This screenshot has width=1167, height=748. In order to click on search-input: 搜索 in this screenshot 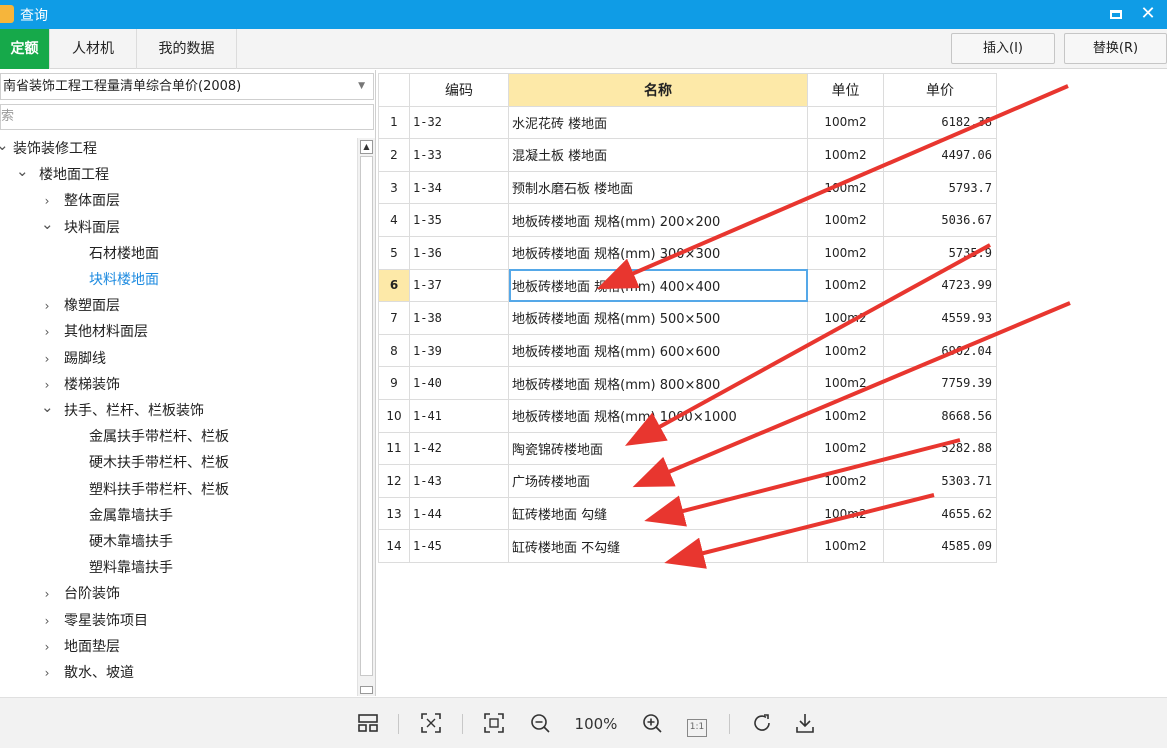, I will do `click(187, 117)`.